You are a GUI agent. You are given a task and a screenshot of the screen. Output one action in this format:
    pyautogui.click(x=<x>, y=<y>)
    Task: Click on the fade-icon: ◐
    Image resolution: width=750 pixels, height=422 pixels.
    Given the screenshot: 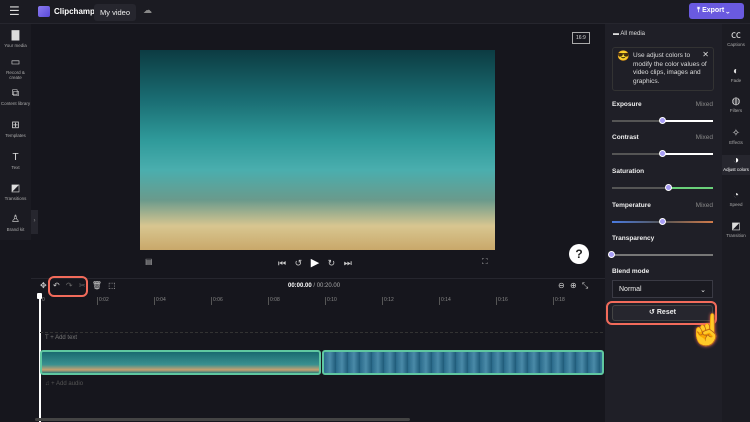 What is the action you would take?
    pyautogui.click(x=736, y=71)
    